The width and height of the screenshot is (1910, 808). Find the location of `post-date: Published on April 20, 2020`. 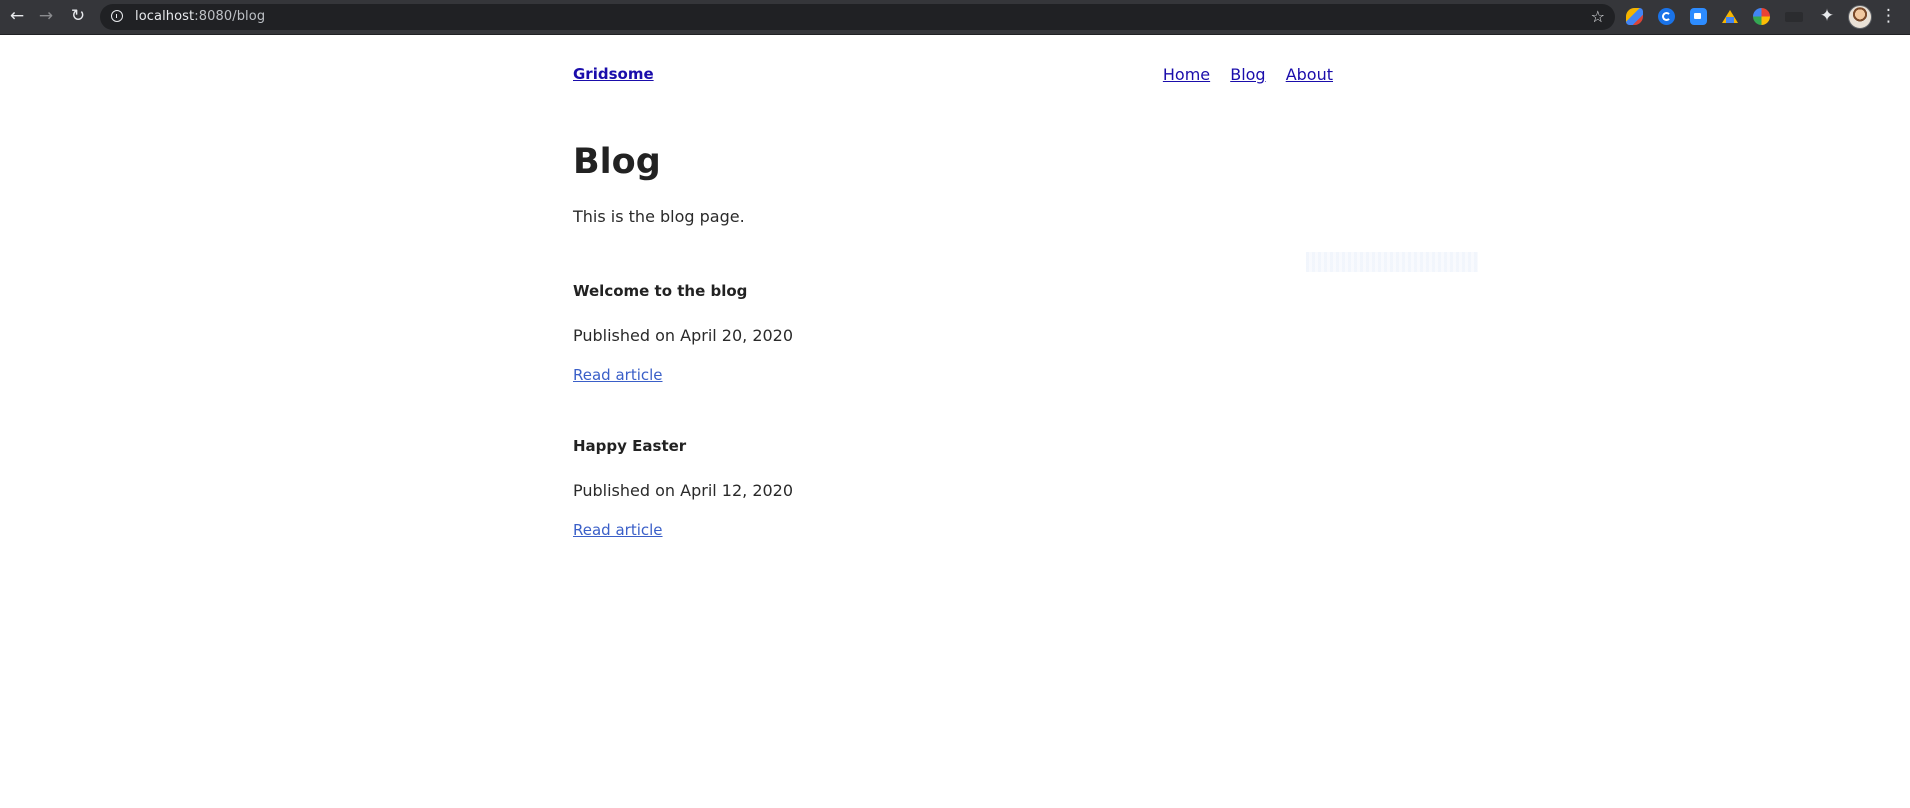

post-date: Published on April 20, 2020 is located at coordinates (683, 335).